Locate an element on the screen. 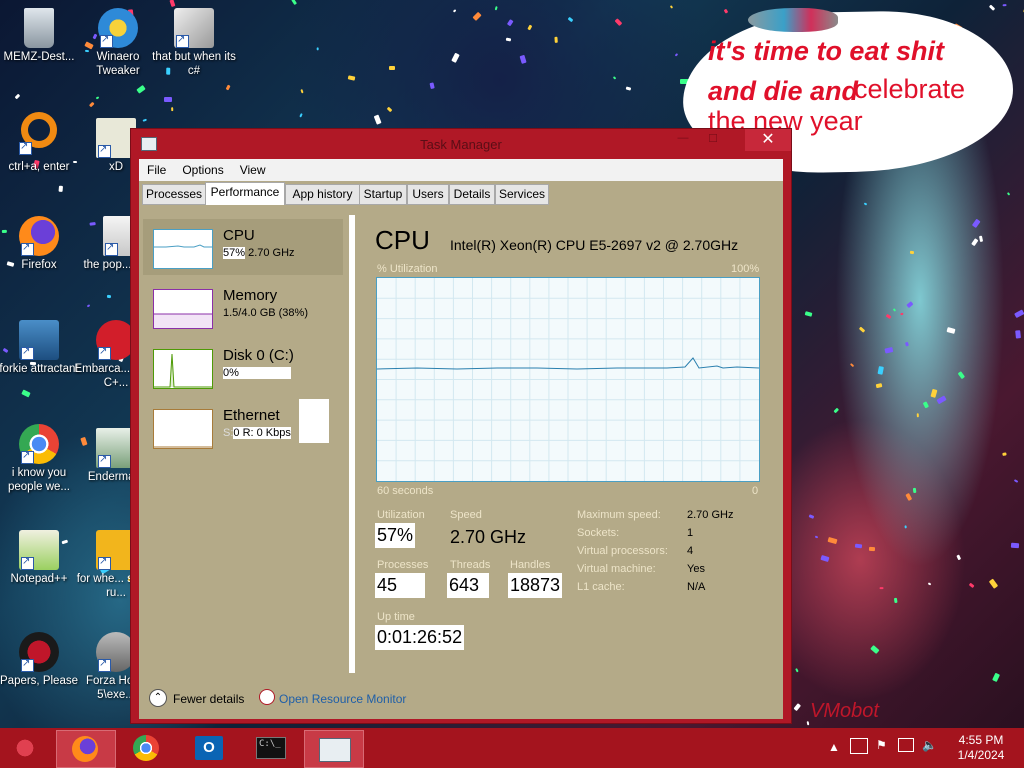 The image size is (1024, 768). resource-ethernet: Ethernet S:0 R: 0 Kbps is located at coordinates (243, 427).